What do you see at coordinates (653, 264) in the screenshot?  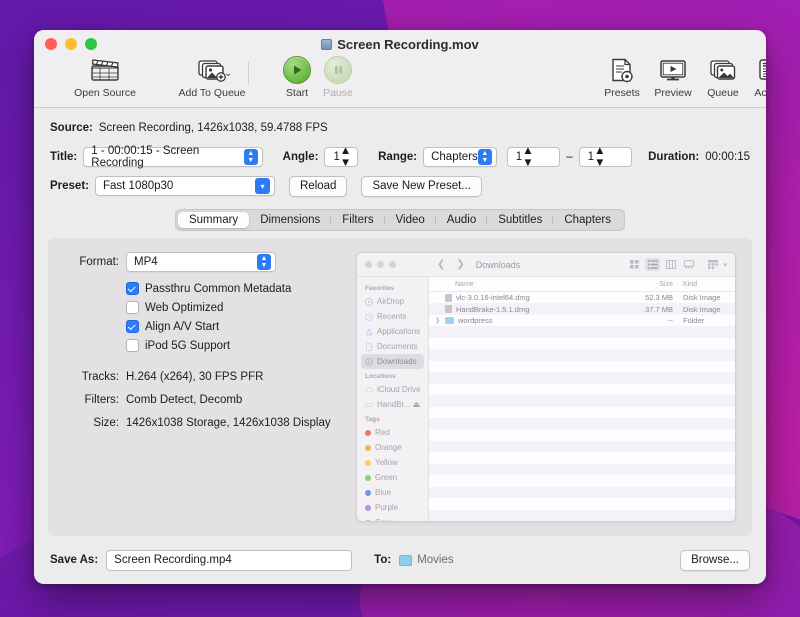 I see `list-view-icon` at bounding box center [653, 264].